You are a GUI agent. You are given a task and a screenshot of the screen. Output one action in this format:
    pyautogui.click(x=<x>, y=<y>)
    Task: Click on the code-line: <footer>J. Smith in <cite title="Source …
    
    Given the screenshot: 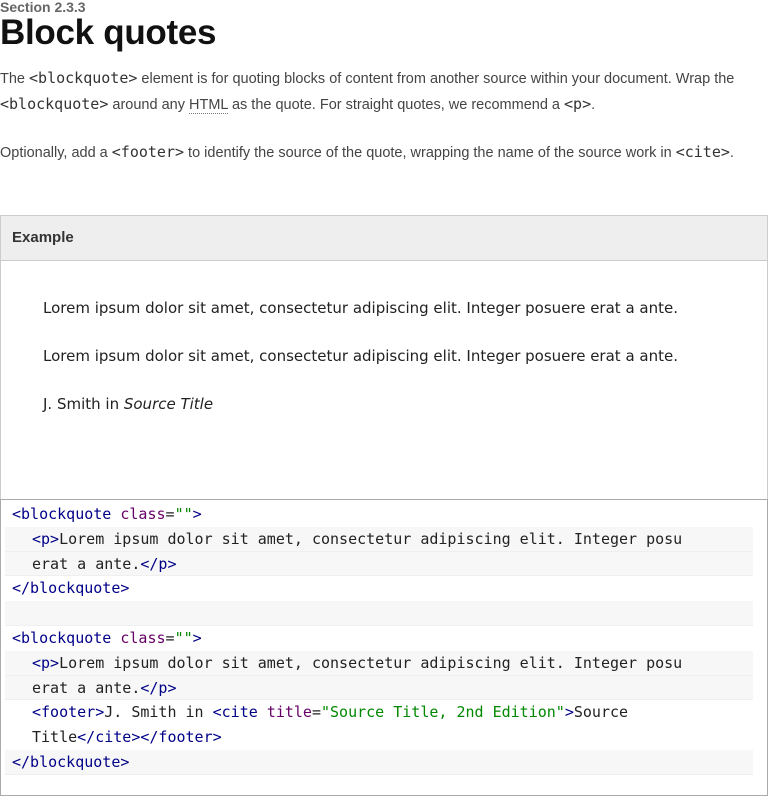 What is the action you would take?
    pyautogui.click(x=330, y=712)
    